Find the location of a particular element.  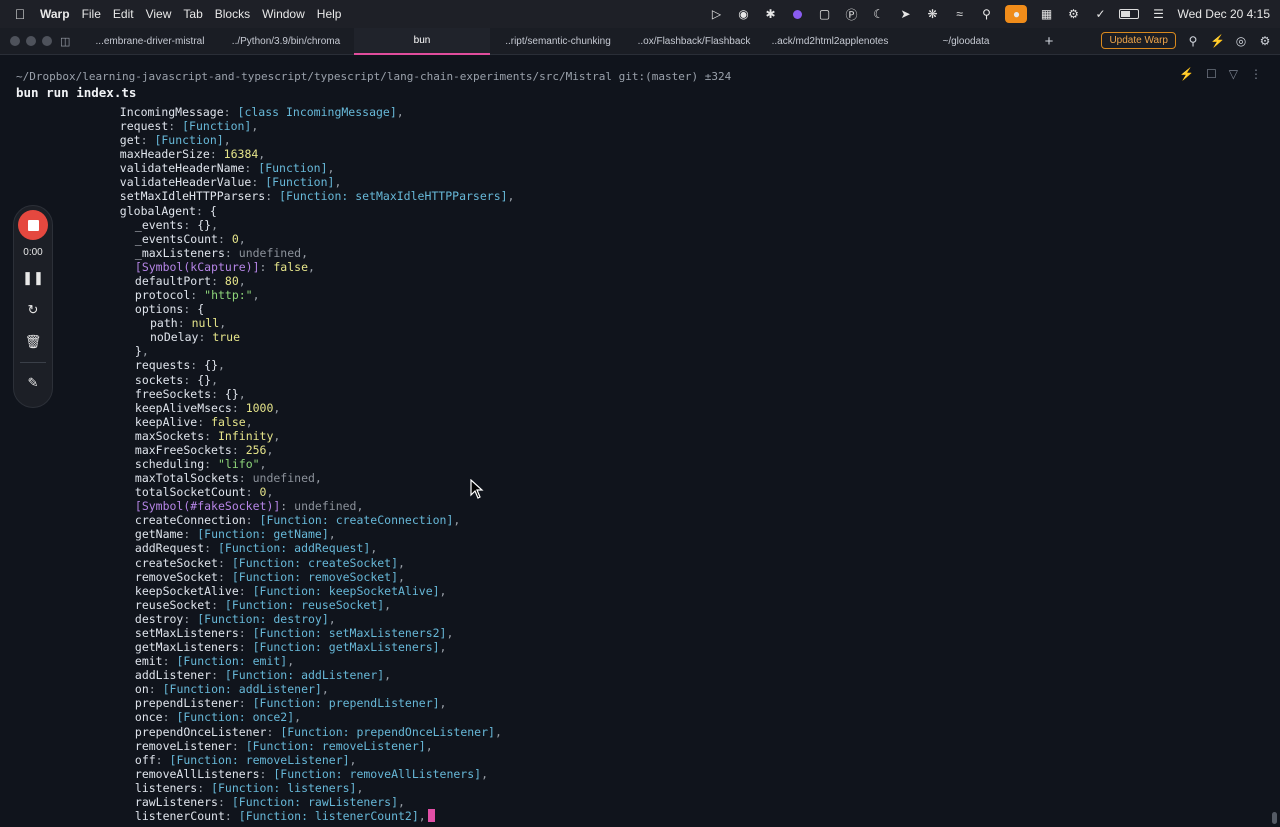

command-text: bun run index.ts is located at coordinates (76, 92).